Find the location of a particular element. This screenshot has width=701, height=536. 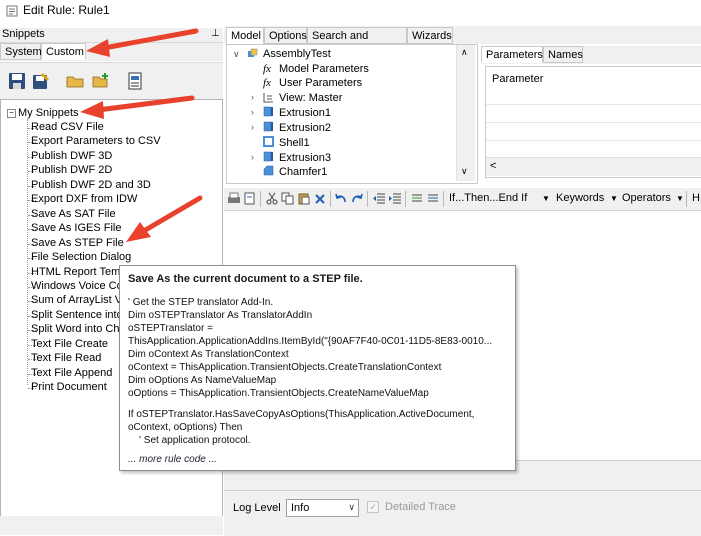

arrow-to-custom-tab is located at coordinates (142, 42).